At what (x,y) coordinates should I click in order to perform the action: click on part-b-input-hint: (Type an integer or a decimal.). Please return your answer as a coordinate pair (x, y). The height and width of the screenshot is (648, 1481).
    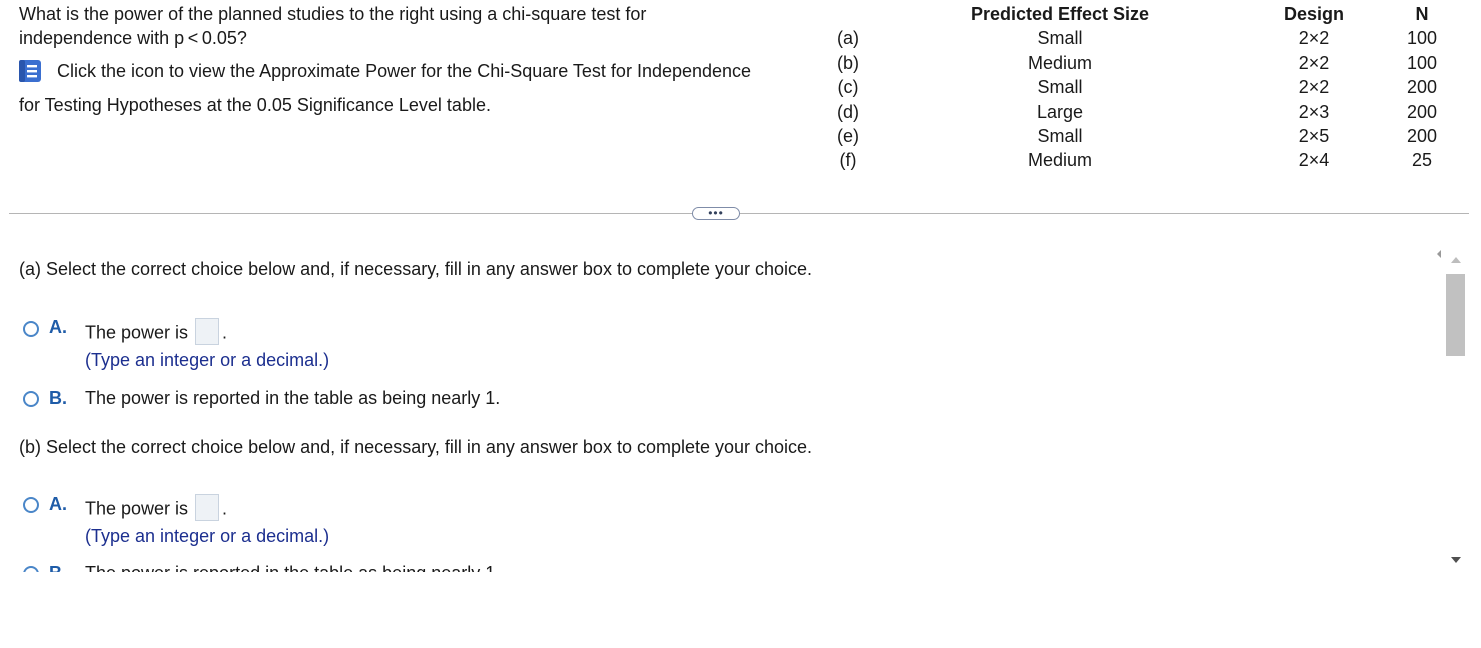
    Looking at the image, I should click on (207, 536).